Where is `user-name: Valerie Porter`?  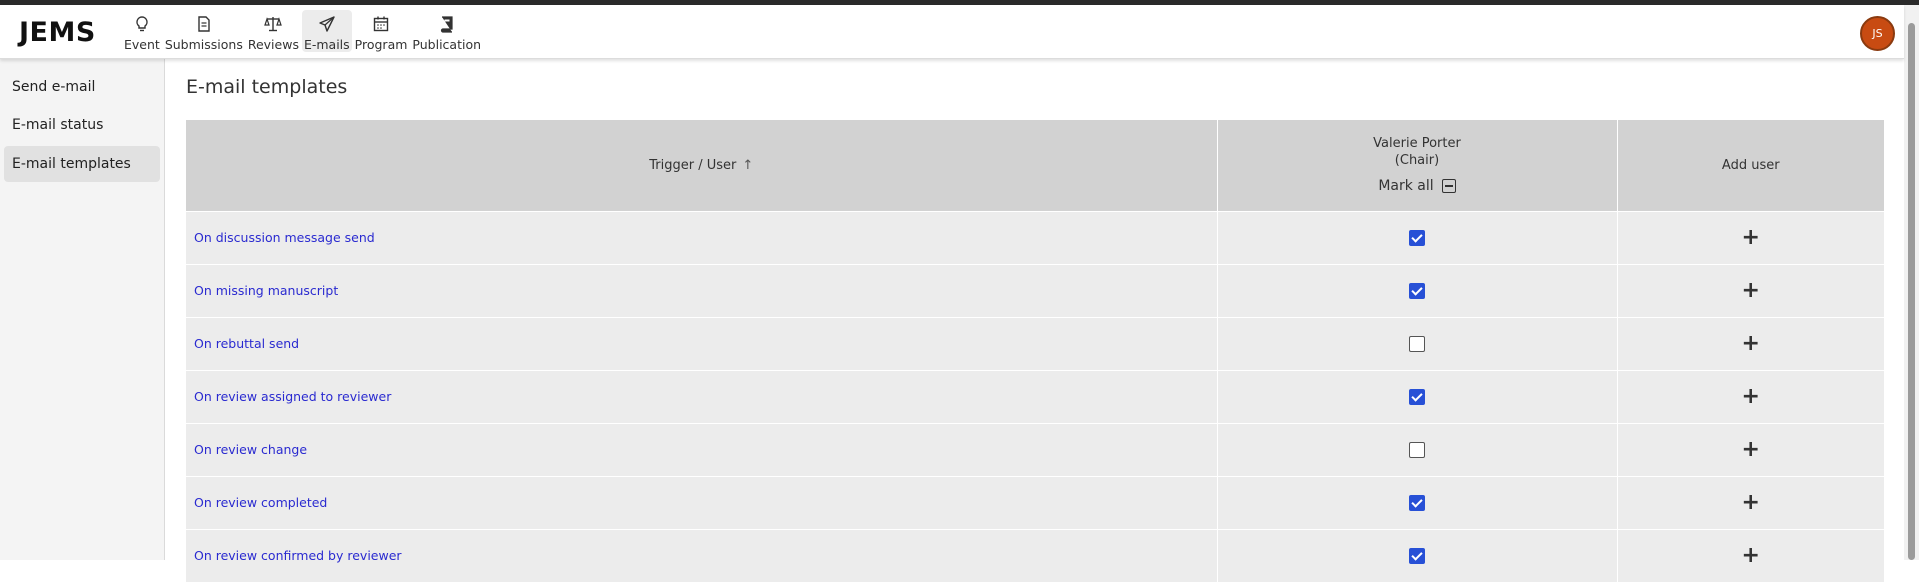 user-name: Valerie Porter is located at coordinates (1417, 144).